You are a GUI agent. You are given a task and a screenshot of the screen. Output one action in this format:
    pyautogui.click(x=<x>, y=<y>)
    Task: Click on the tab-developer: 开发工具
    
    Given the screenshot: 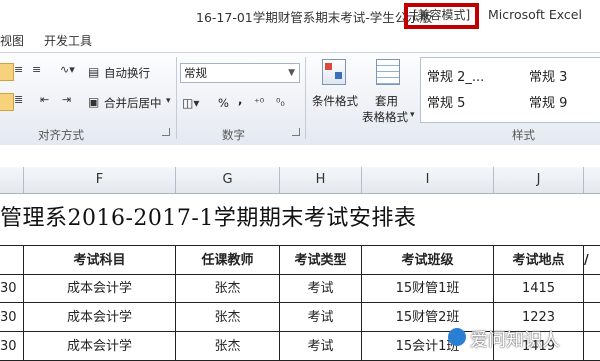 What is the action you would take?
    pyautogui.click(x=68, y=40)
    